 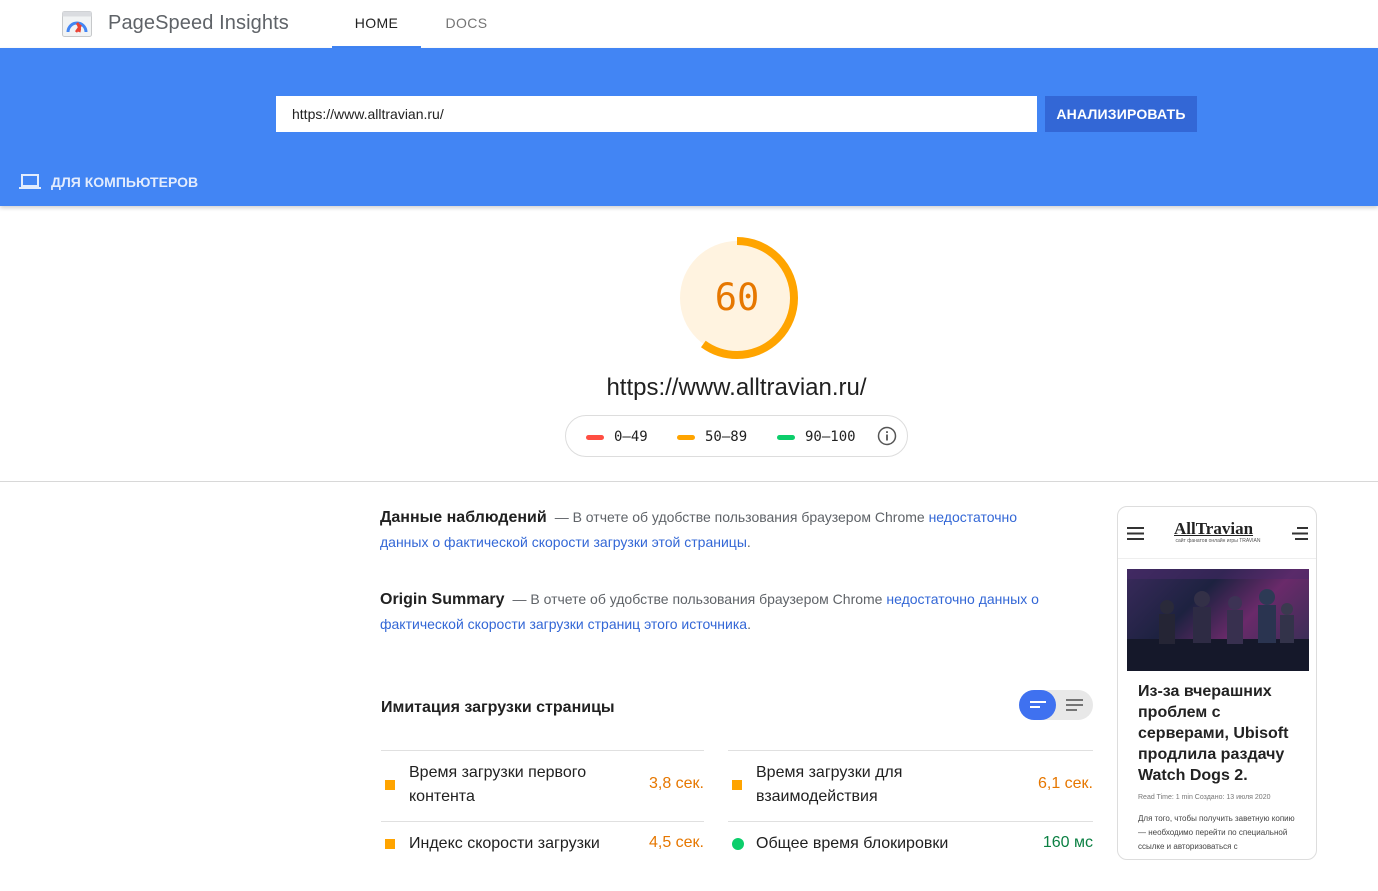 What do you see at coordinates (77, 24) in the screenshot?
I see `pagespeed-logo-icon` at bounding box center [77, 24].